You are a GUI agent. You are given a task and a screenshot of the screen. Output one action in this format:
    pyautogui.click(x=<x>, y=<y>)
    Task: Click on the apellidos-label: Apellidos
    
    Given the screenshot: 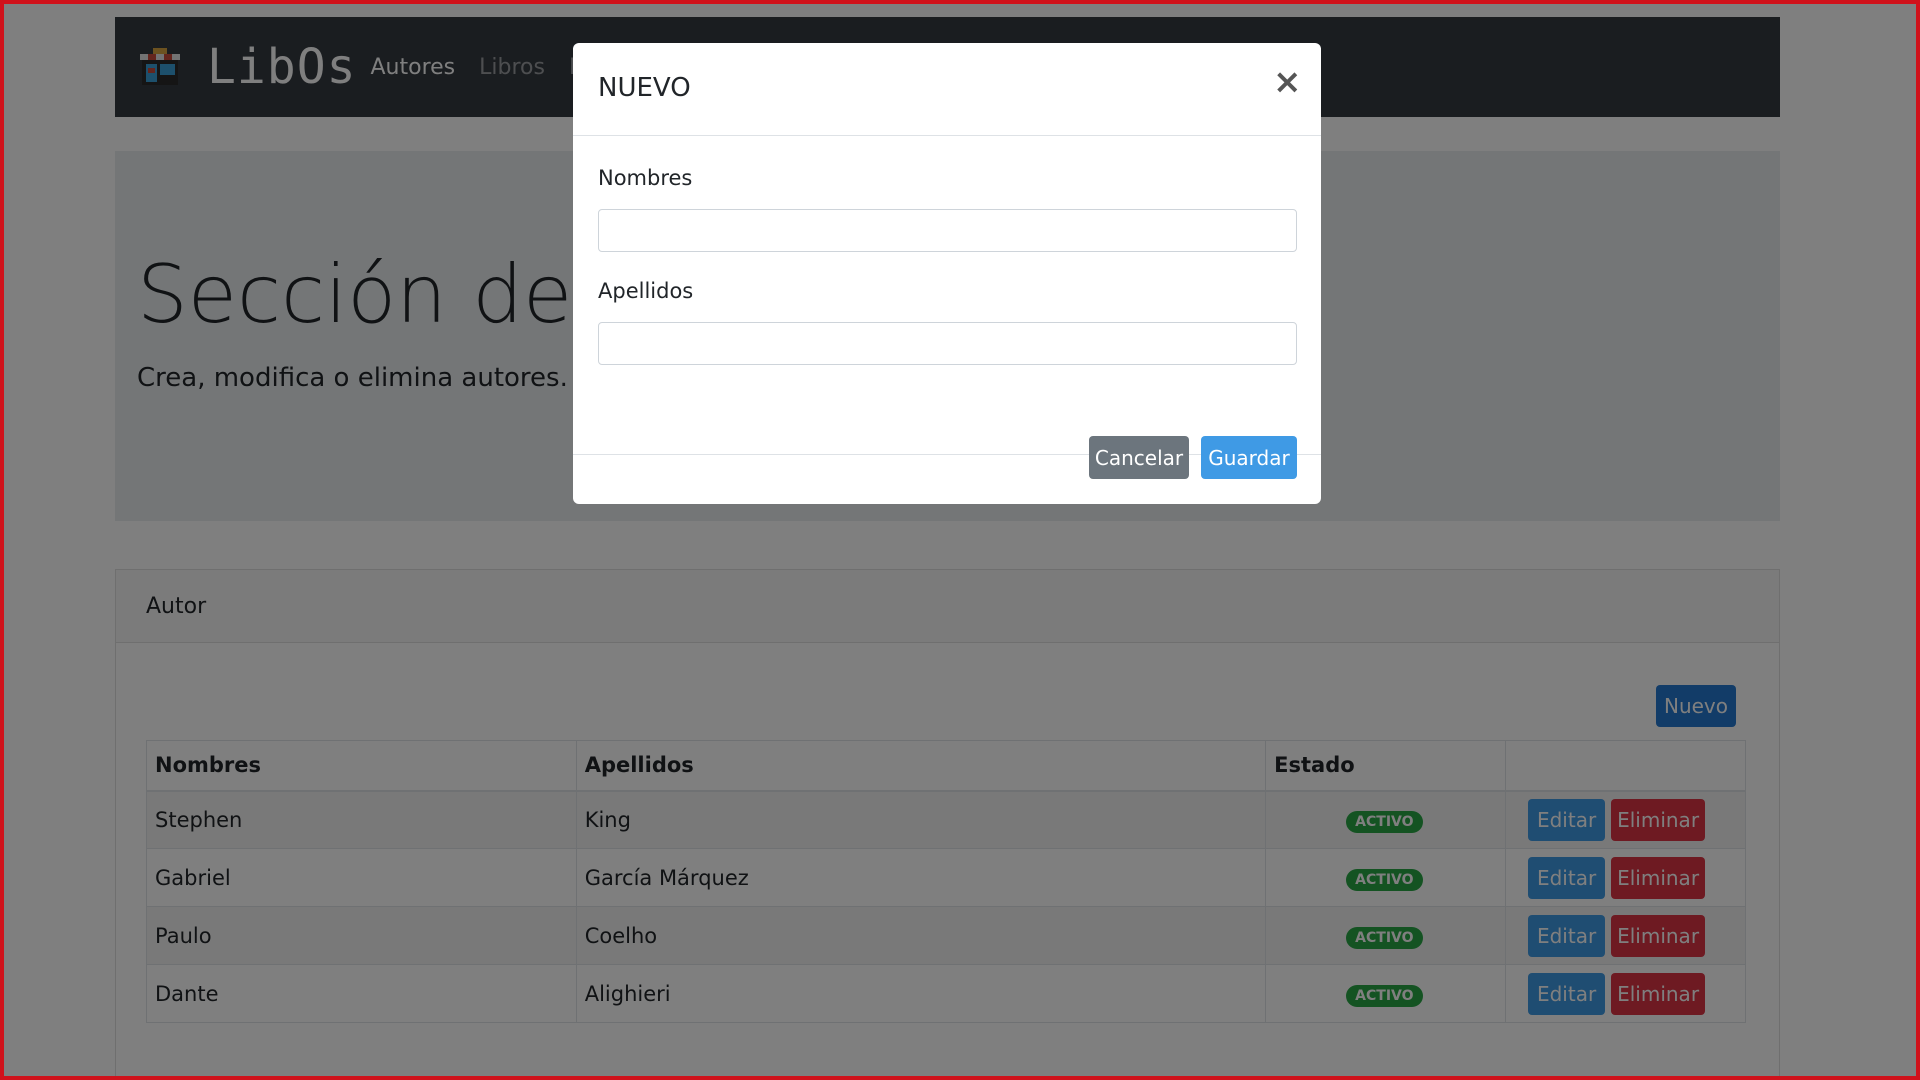 What is the action you would take?
    pyautogui.click(x=646, y=291)
    